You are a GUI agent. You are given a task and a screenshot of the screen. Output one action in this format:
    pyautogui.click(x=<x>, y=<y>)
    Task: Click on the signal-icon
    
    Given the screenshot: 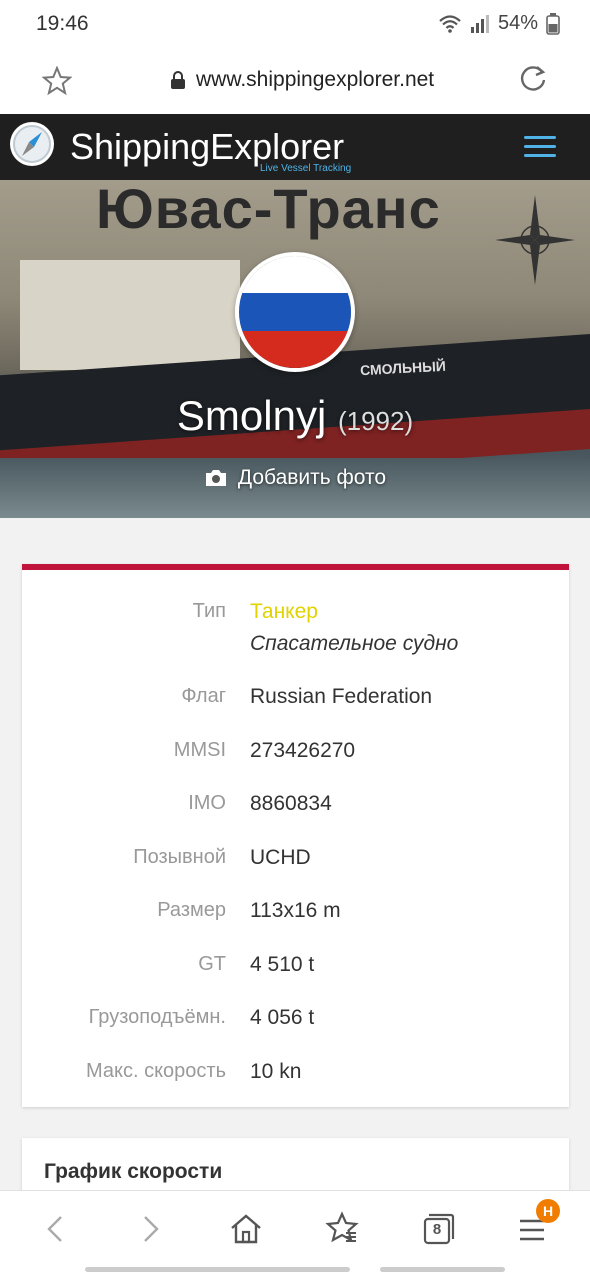 What is the action you would take?
    pyautogui.click(x=479, y=23)
    